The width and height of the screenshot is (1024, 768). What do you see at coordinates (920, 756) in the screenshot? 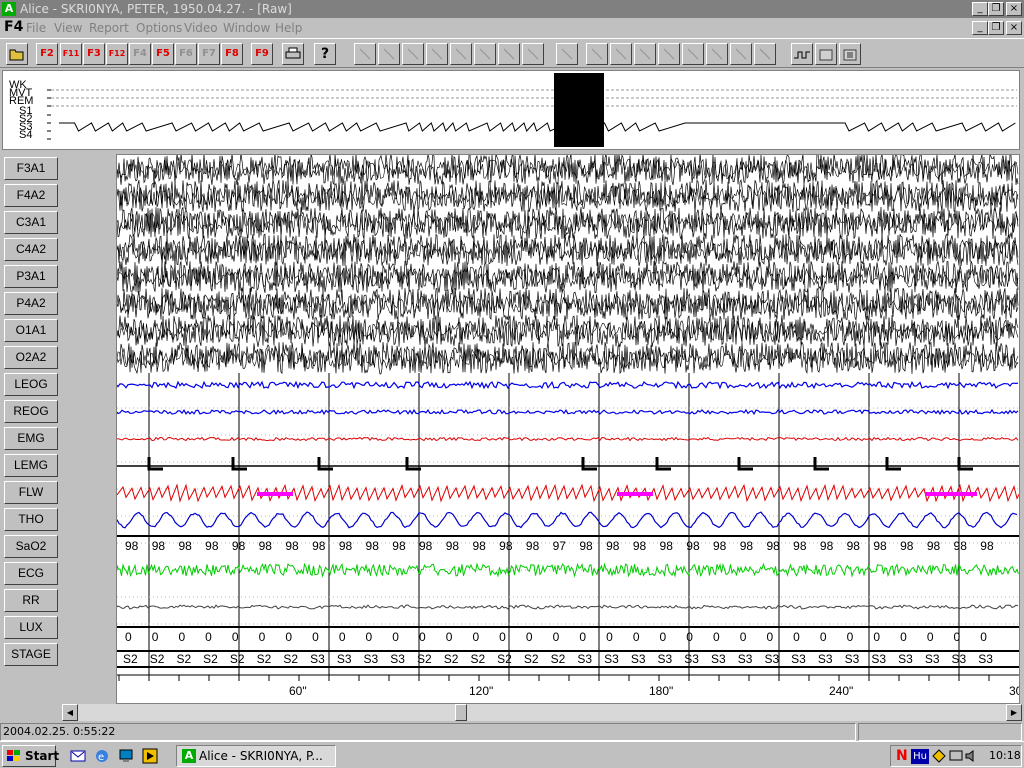
I see `tray-language-badge: Hu` at bounding box center [920, 756].